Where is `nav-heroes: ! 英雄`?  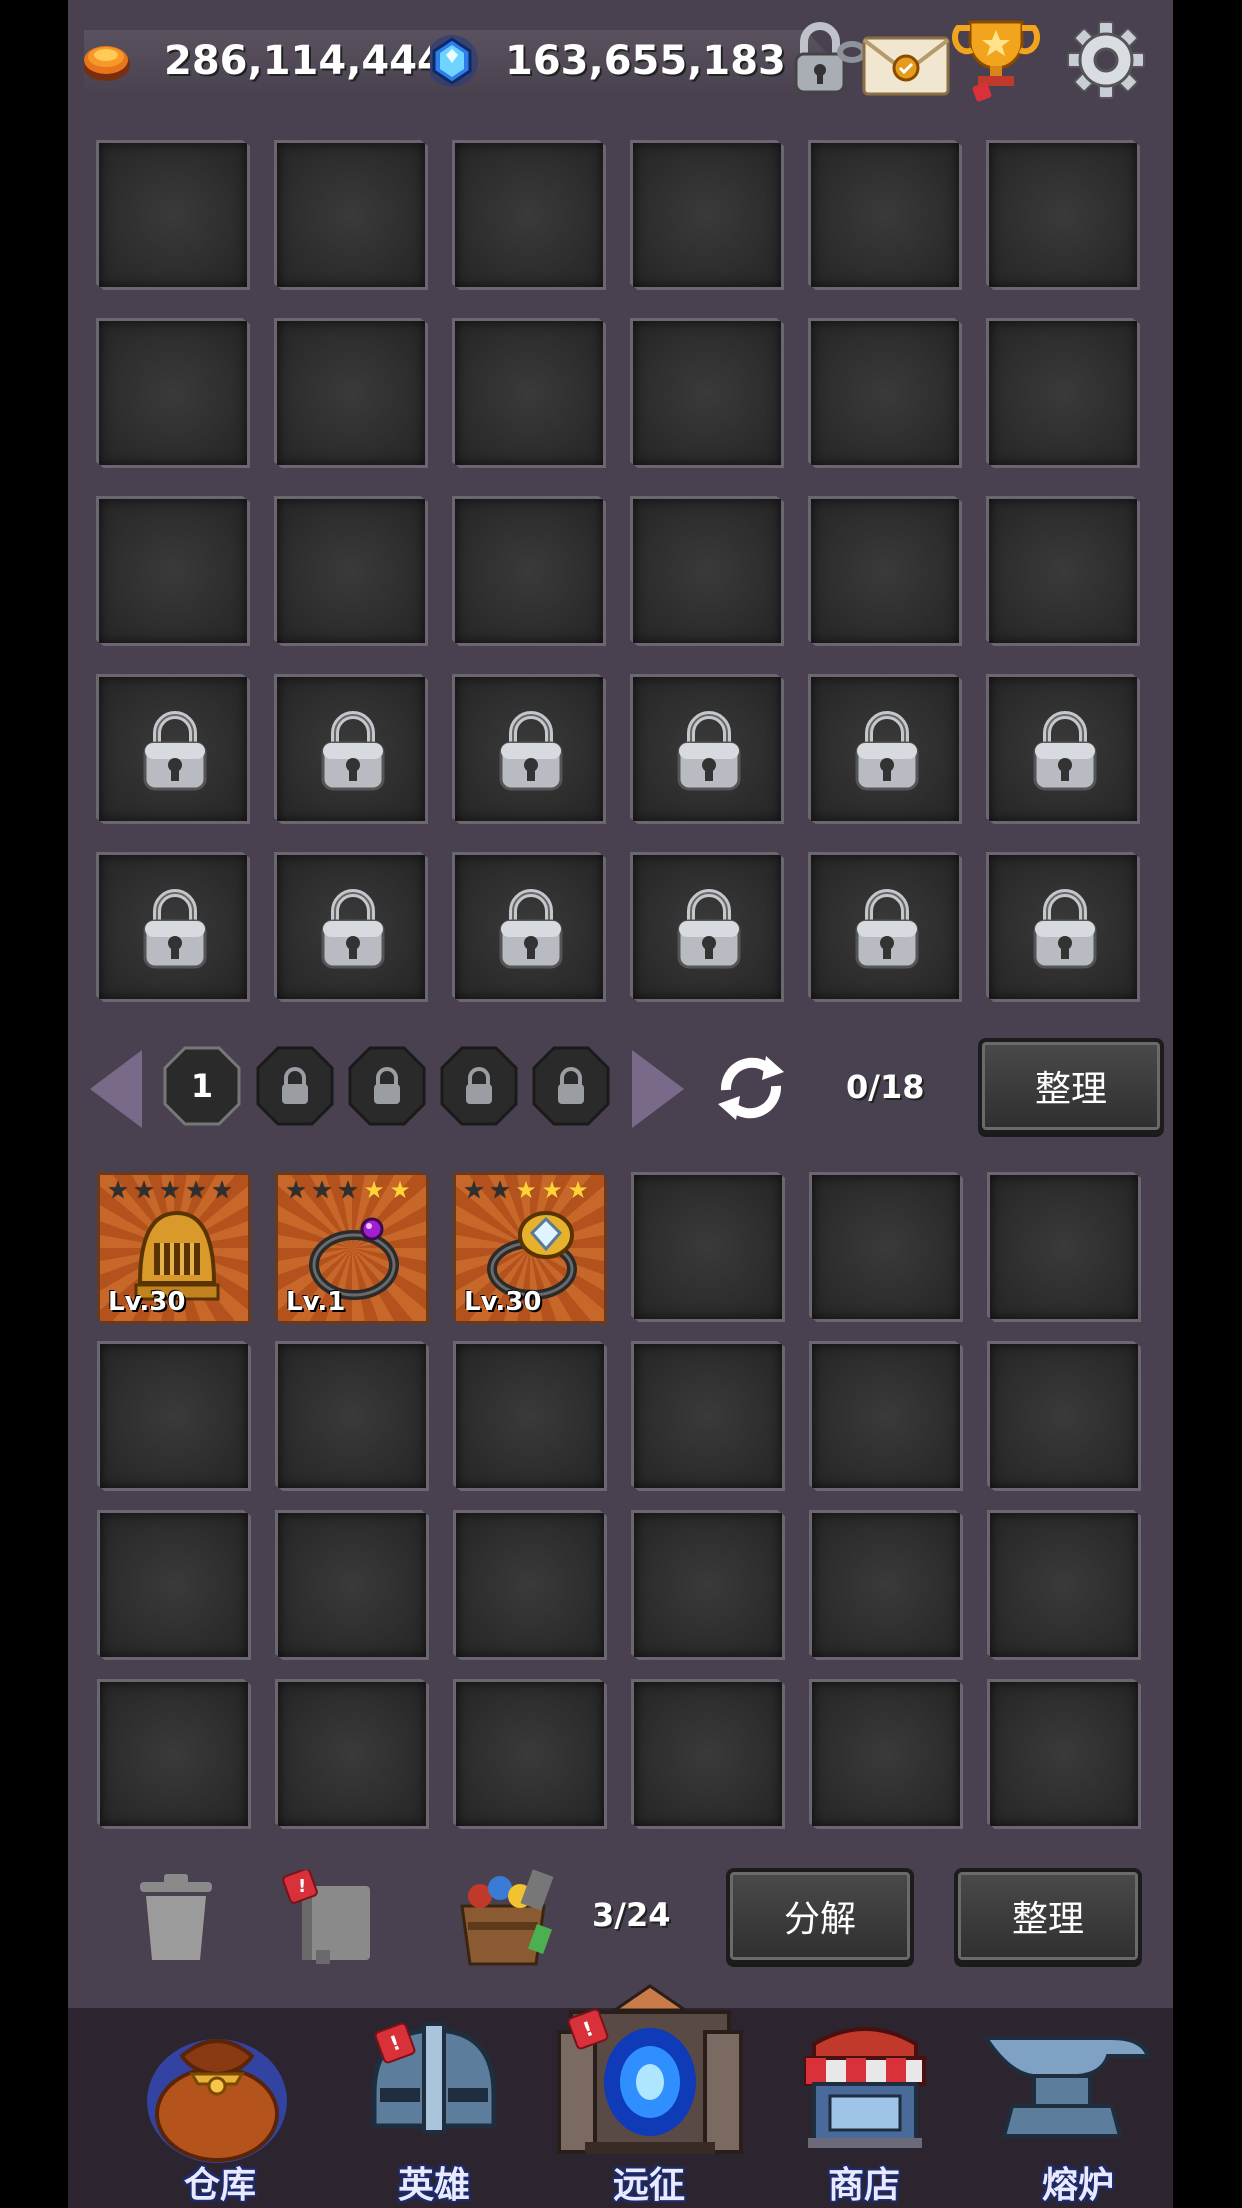 nav-heroes: ! 英雄 is located at coordinates (434, 2108).